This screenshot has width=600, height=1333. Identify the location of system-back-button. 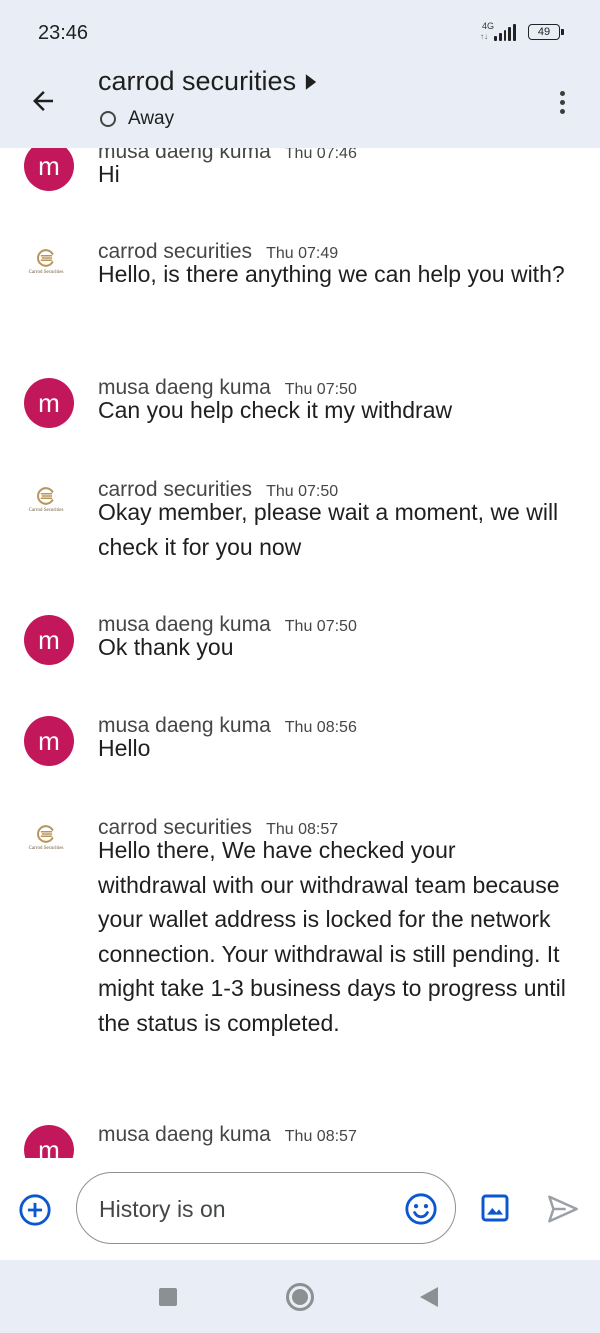
(429, 1297).